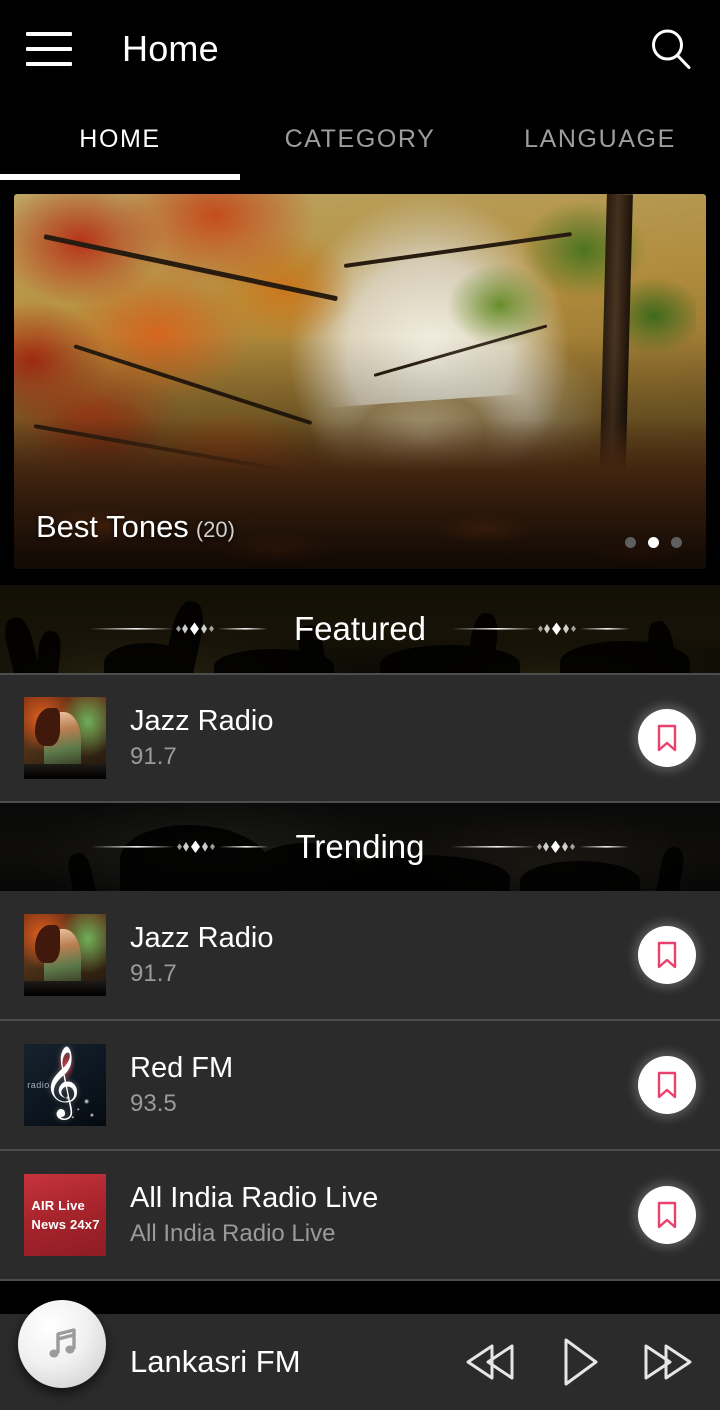 This screenshot has width=720, height=1410. I want to click on table-row: 𝄞 radio Red FM 93.5, so click(360, 1086).